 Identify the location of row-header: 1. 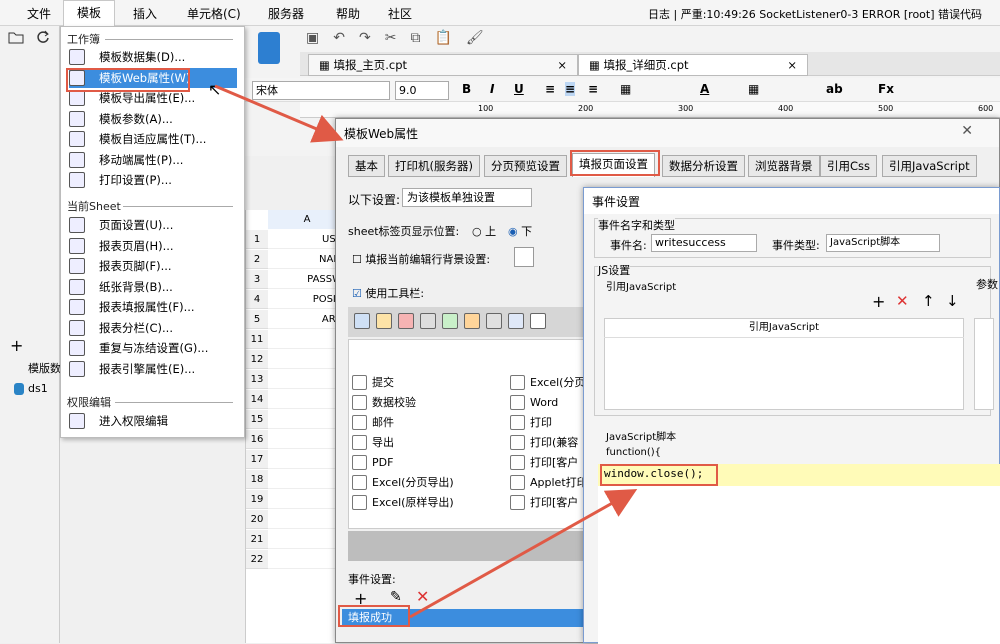
(257, 239).